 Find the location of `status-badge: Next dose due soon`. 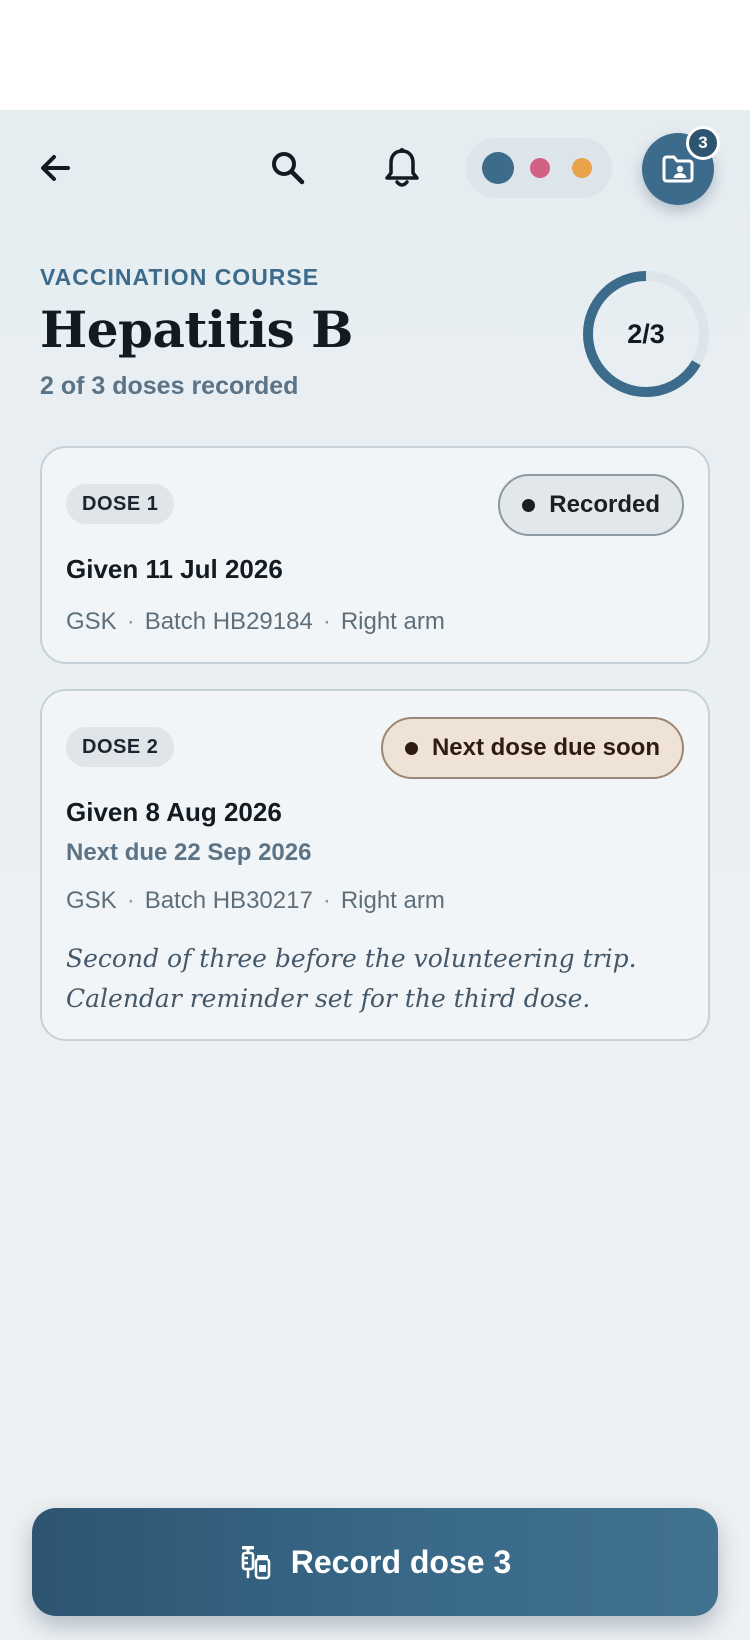

status-badge: Next dose due soon is located at coordinates (532, 748).